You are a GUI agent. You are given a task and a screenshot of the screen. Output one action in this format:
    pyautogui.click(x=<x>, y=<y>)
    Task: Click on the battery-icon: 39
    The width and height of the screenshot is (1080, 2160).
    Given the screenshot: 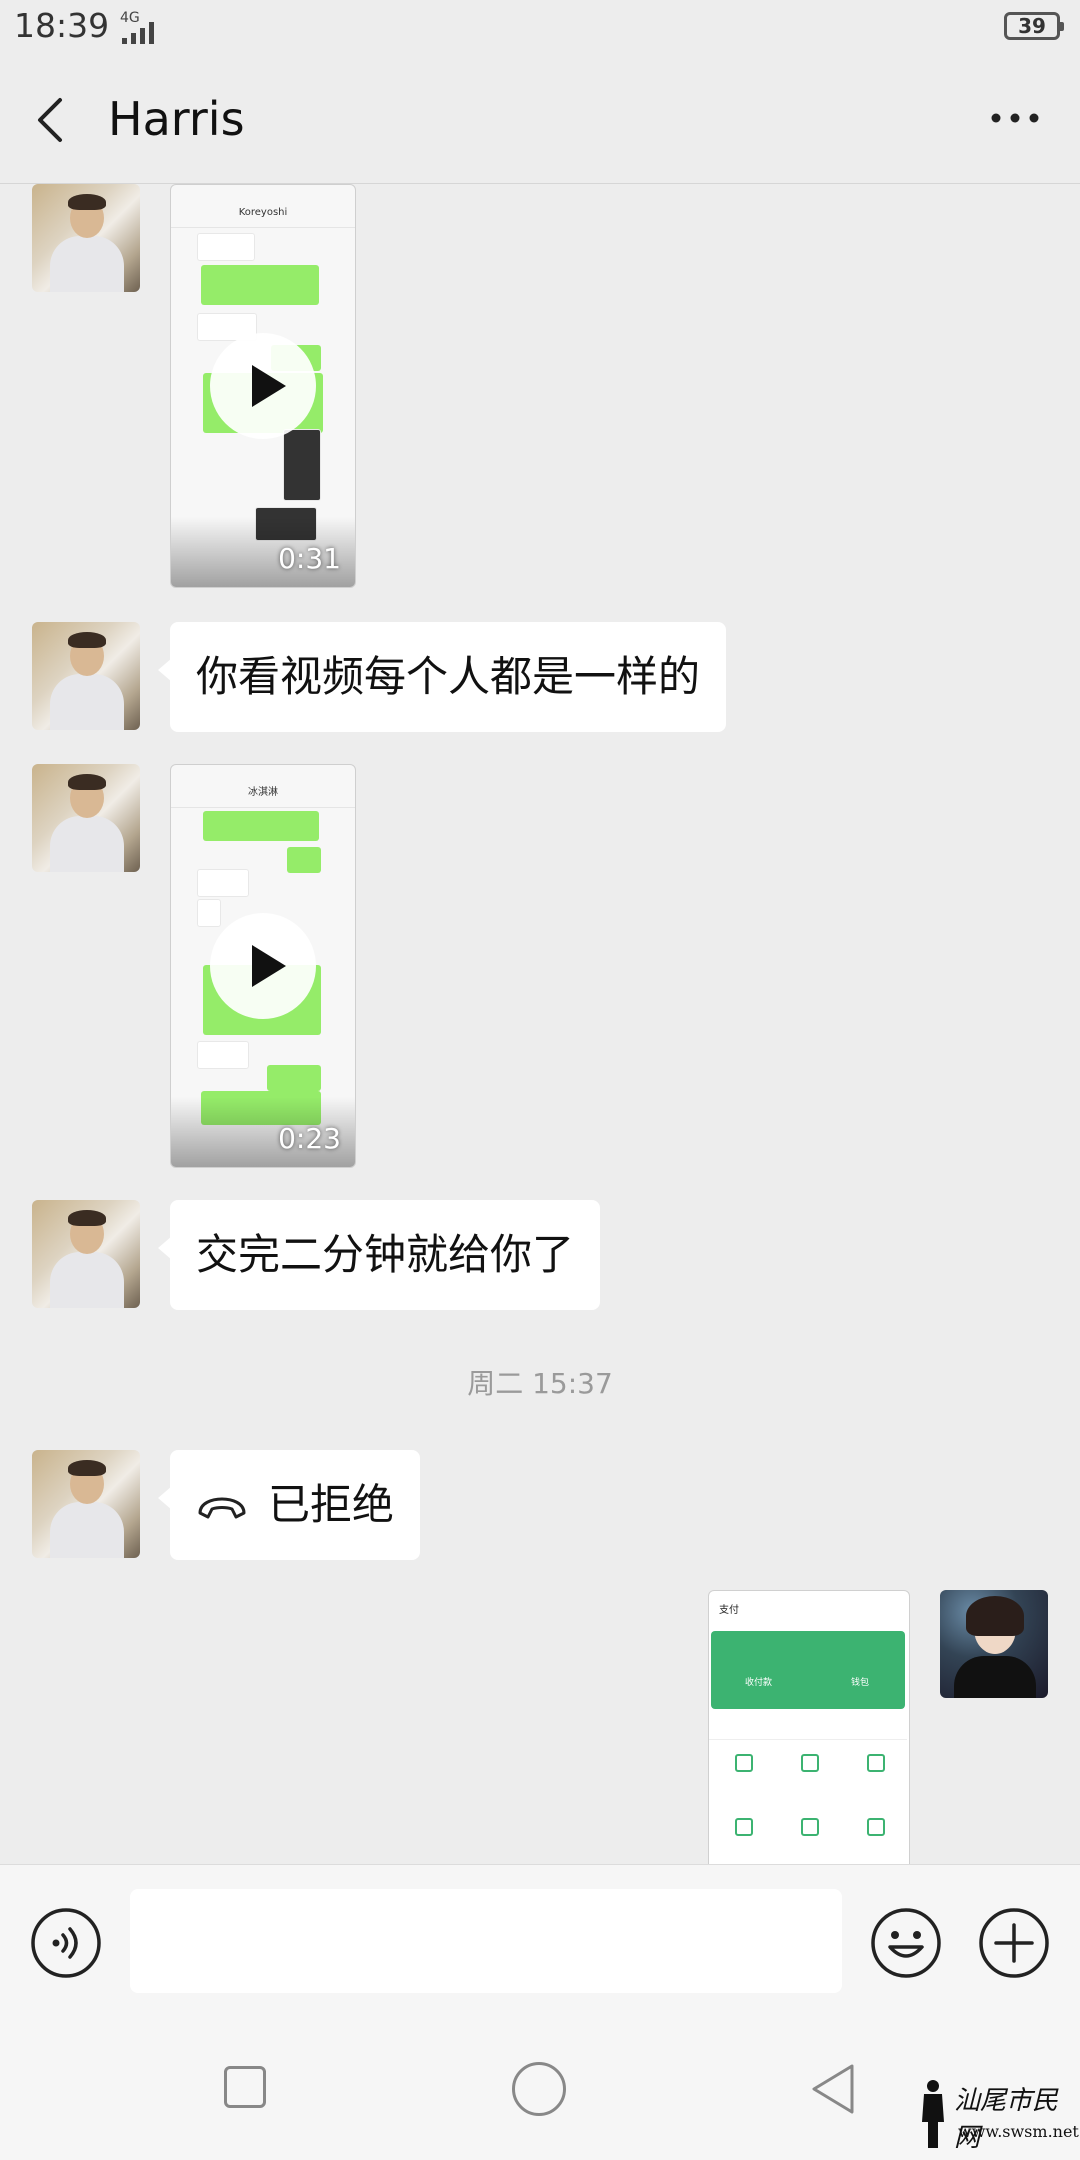 What is the action you would take?
    pyautogui.click(x=1034, y=26)
    